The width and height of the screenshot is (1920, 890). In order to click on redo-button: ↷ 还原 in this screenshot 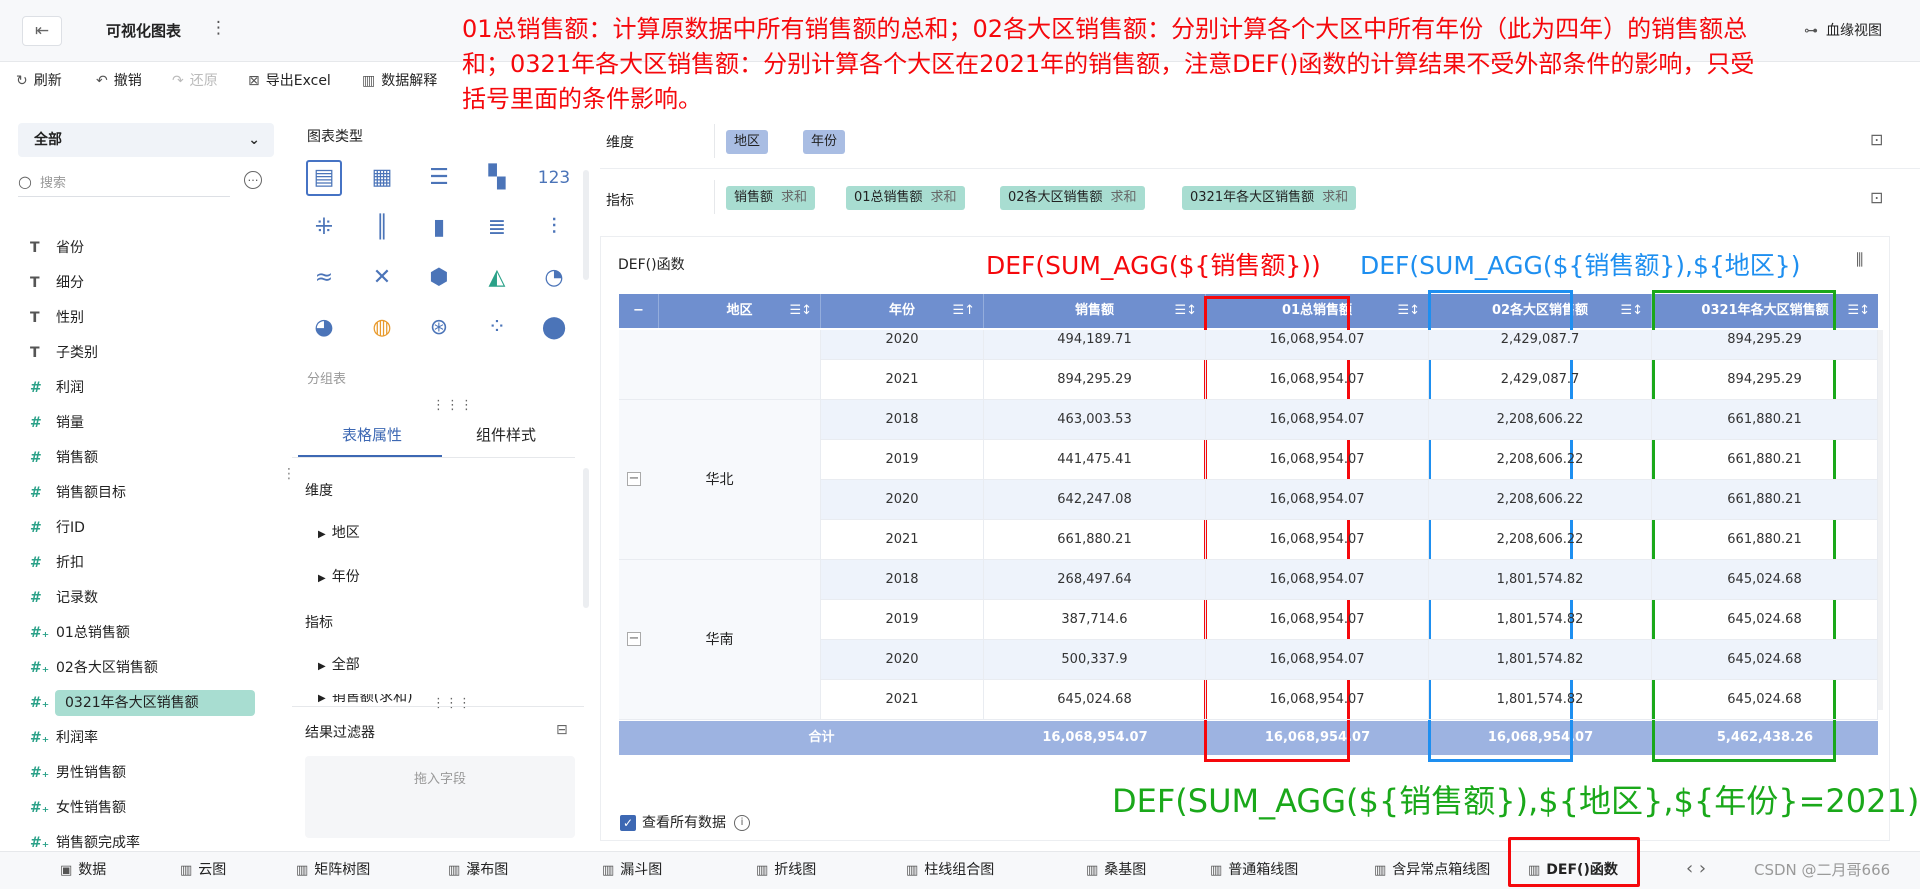, I will do `click(195, 80)`.